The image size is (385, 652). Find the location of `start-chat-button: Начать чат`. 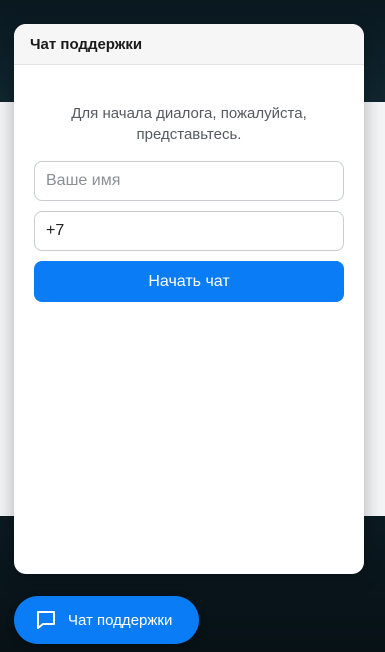

start-chat-button: Начать чат is located at coordinates (189, 281).